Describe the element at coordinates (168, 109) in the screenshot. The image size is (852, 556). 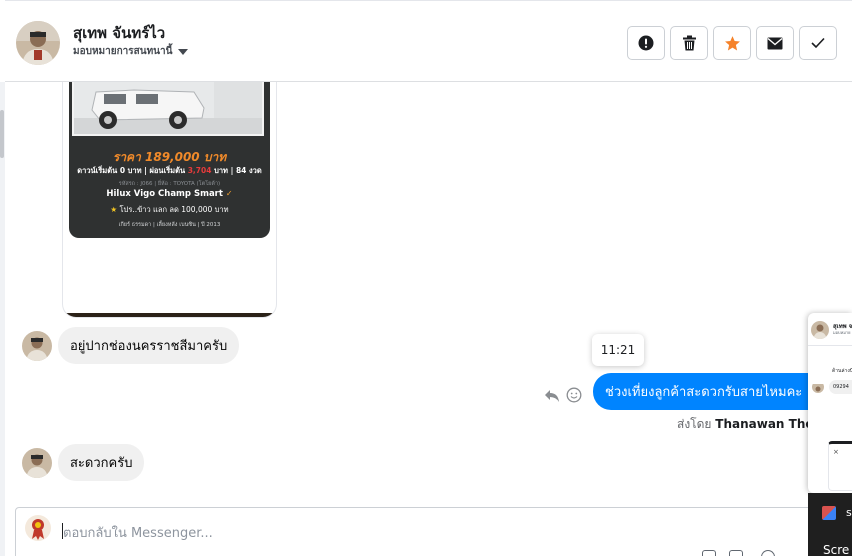
I see `car-photo` at that location.